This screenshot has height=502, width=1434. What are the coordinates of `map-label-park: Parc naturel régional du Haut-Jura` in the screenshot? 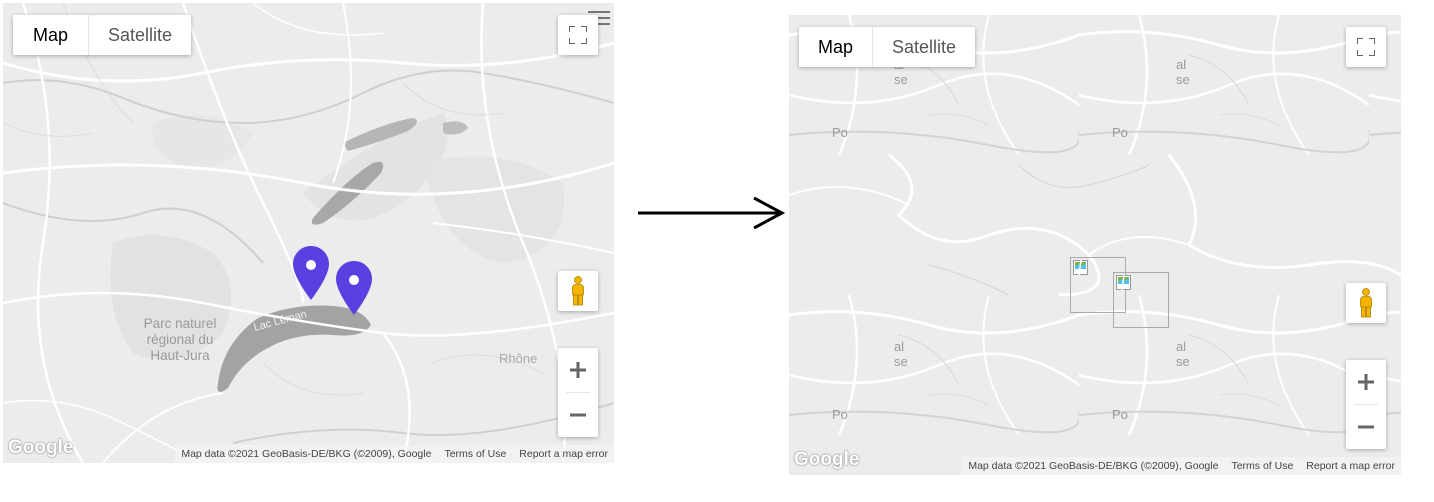 It's located at (180, 340).